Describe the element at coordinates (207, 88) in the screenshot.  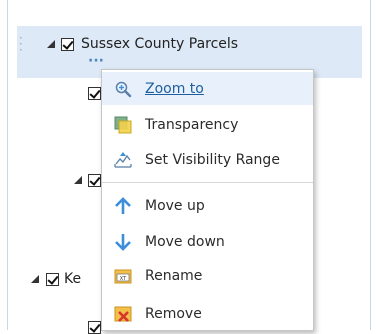
I see `menu-item-zoom-to: Zoom to` at that location.